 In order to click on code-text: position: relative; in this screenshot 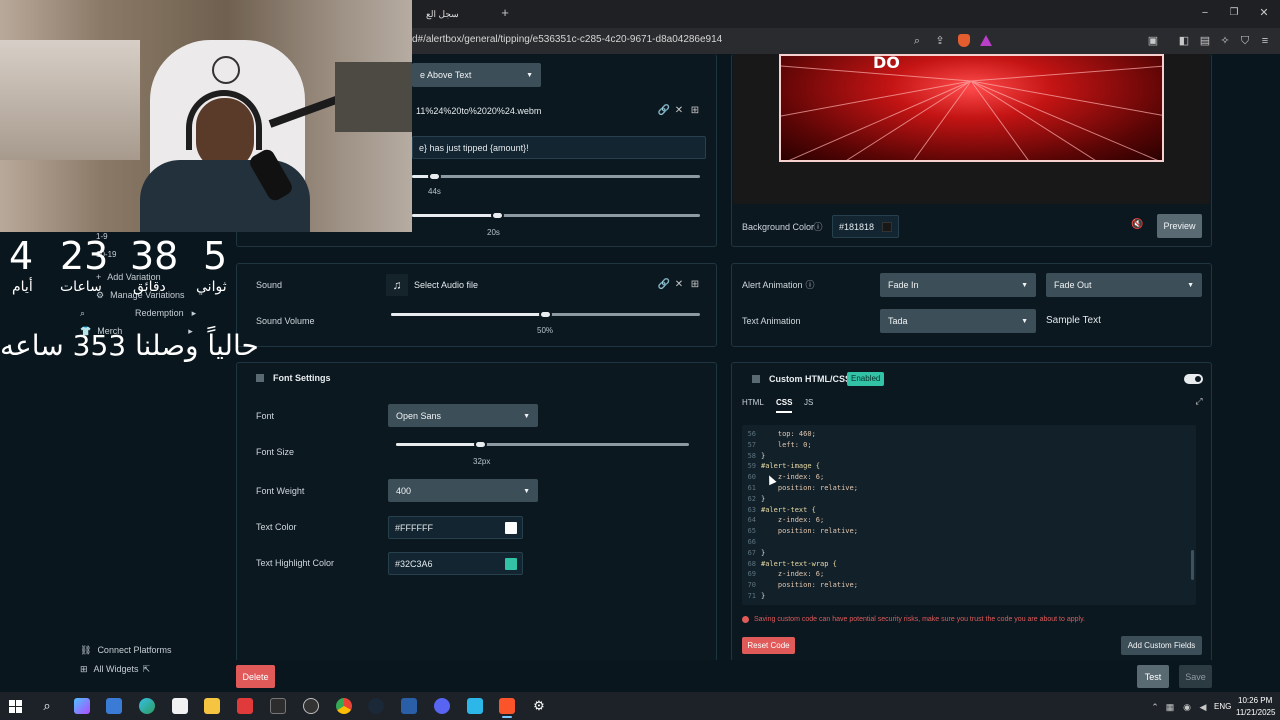, I will do `click(809, 488)`.